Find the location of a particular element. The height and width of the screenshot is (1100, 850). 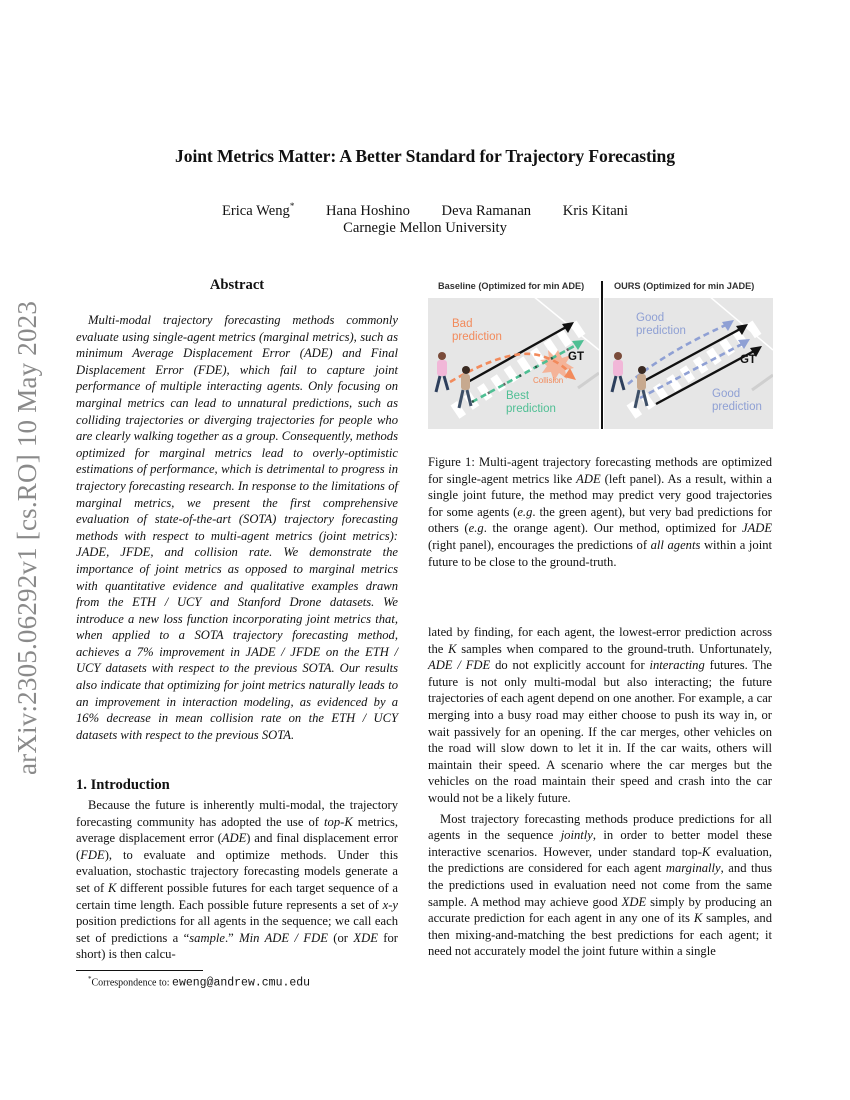

emphasis-text: Min ADE / FDE is located at coordinates (283, 937).